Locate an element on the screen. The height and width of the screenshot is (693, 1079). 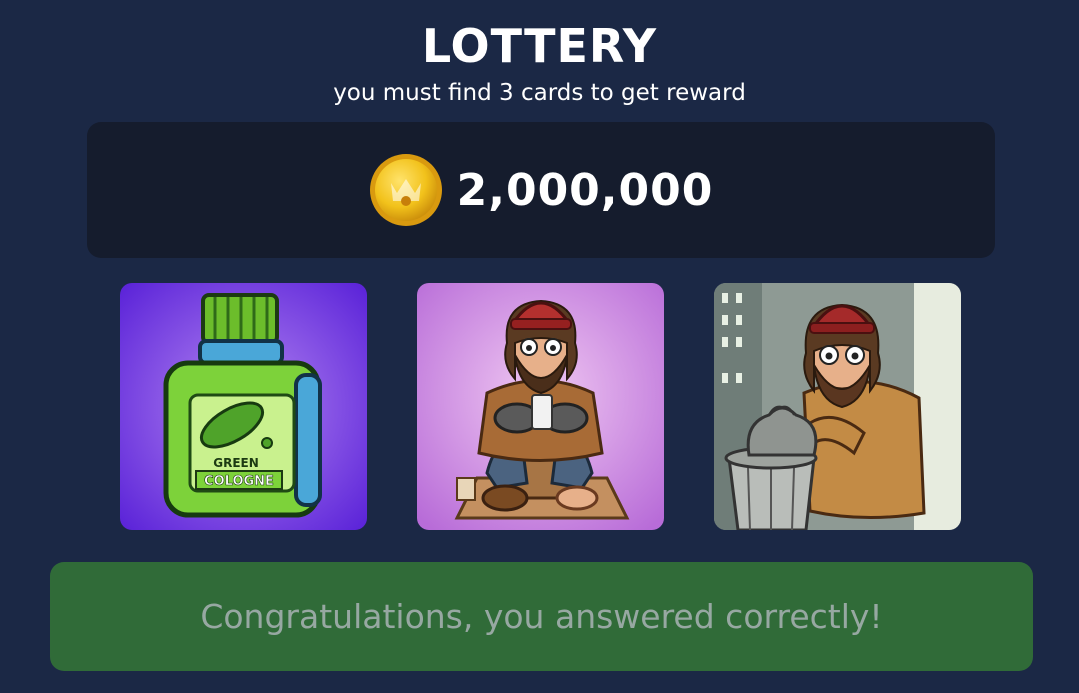
result-message: Congratulations, you answered correctly! is located at coordinates (541, 616).